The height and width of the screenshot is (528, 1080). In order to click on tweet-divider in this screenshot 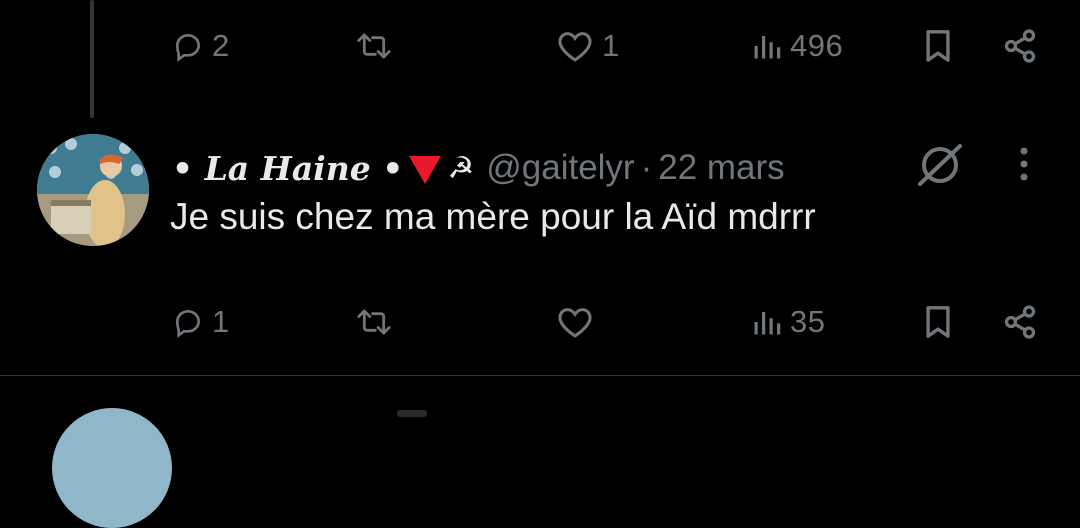, I will do `click(540, 375)`.